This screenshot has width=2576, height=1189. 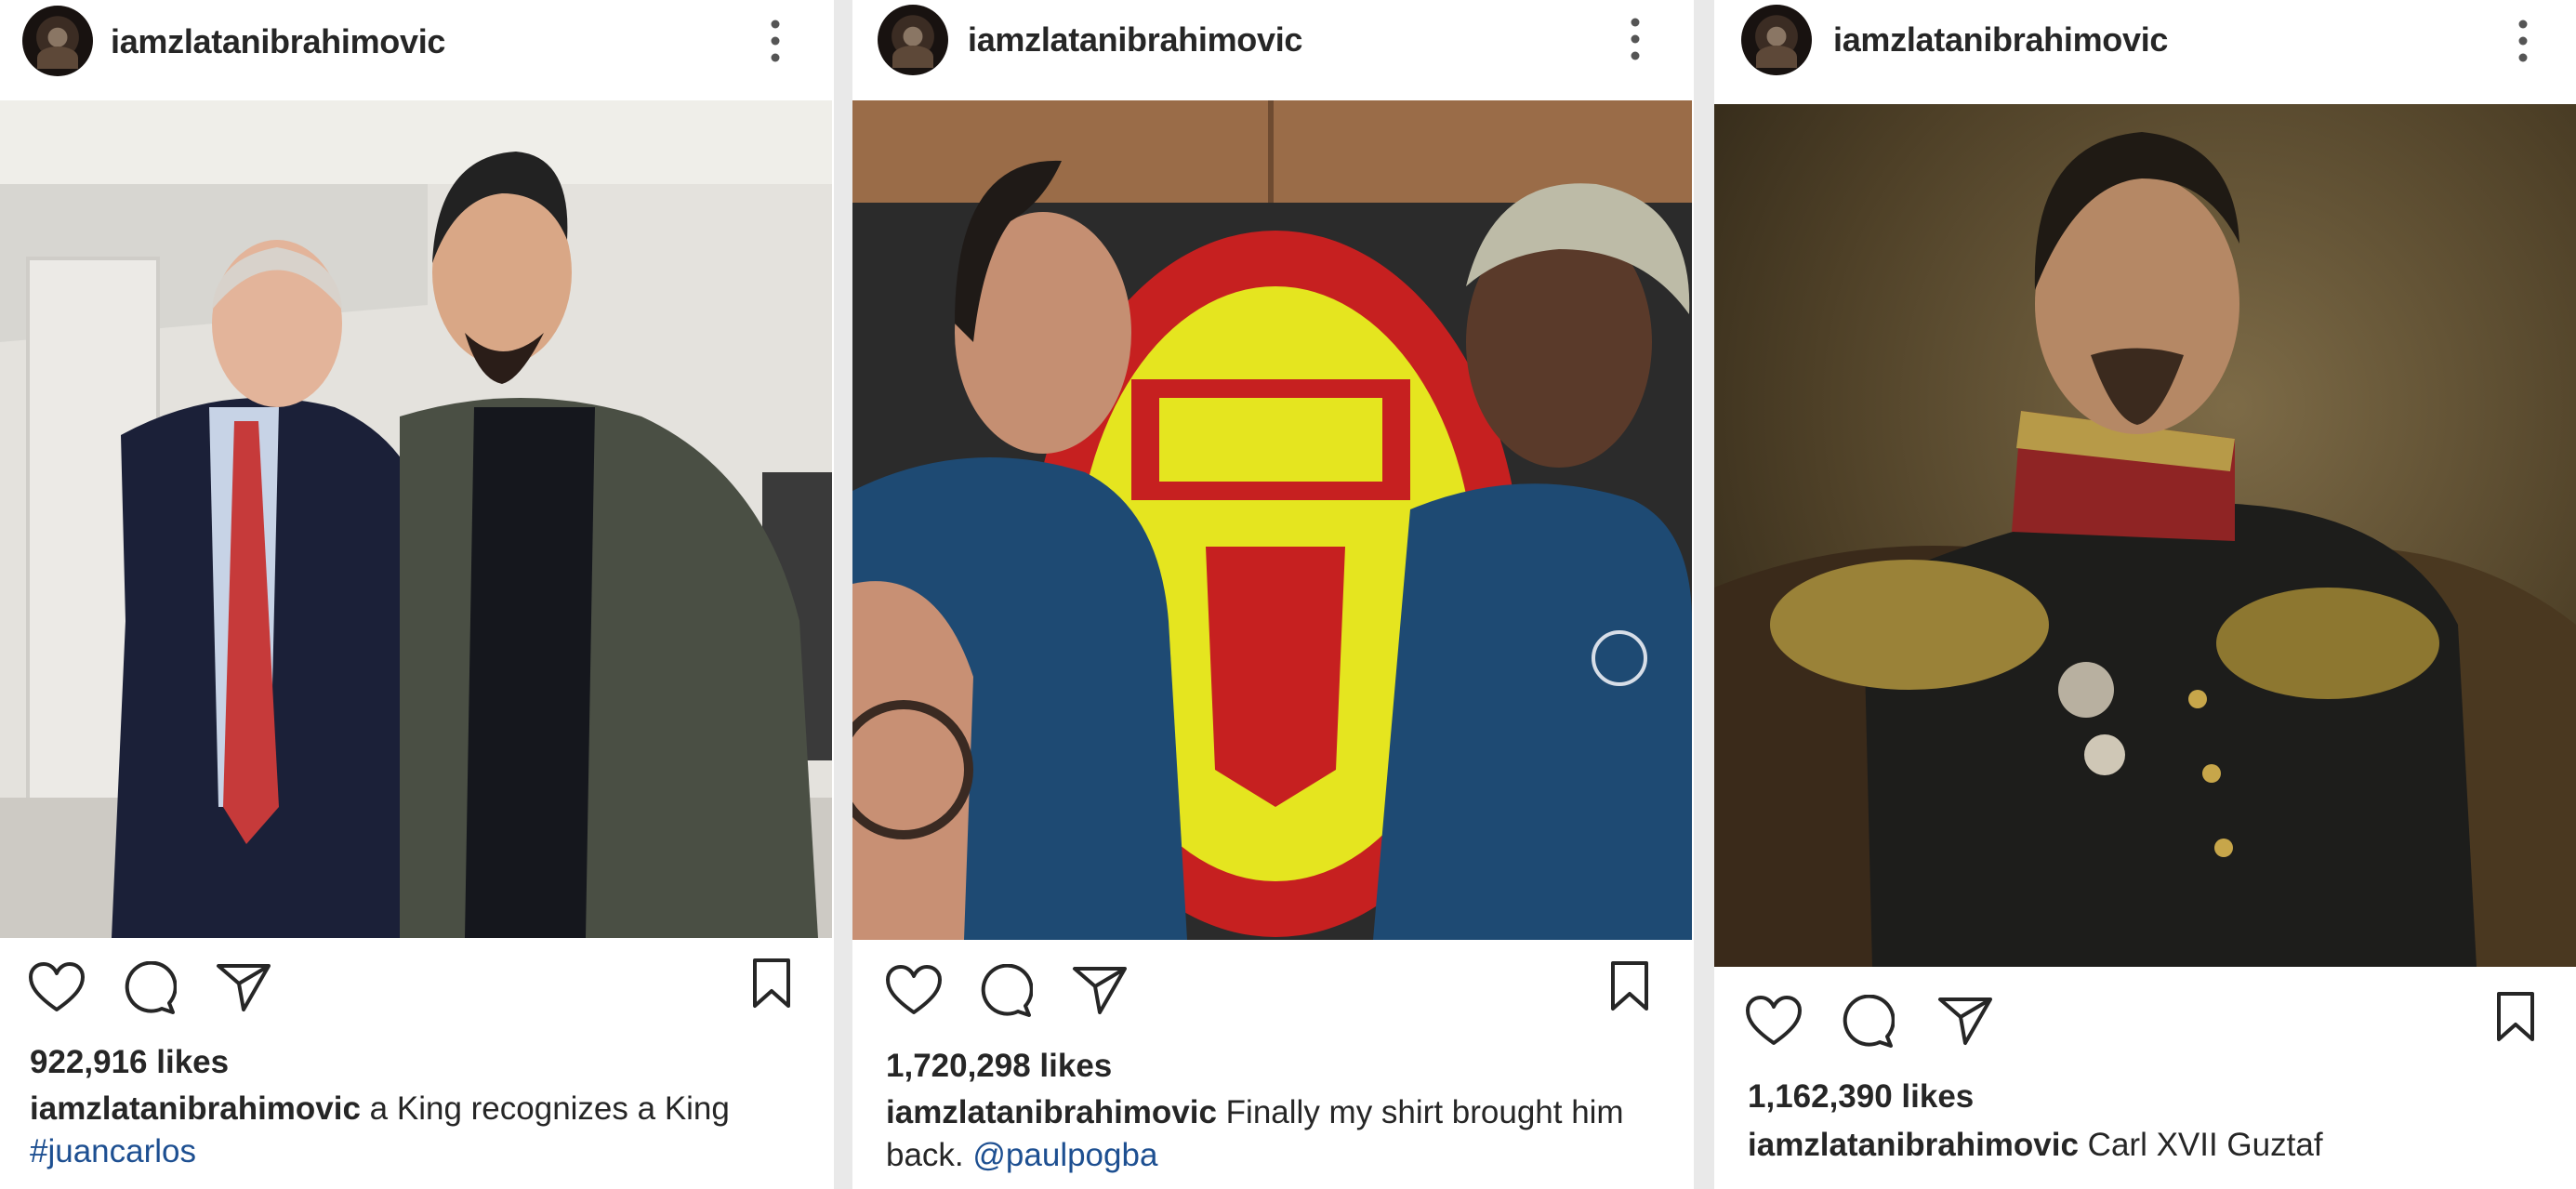 What do you see at coordinates (545, 1108) in the screenshot?
I see `caption-text: a King recognizes a King` at bounding box center [545, 1108].